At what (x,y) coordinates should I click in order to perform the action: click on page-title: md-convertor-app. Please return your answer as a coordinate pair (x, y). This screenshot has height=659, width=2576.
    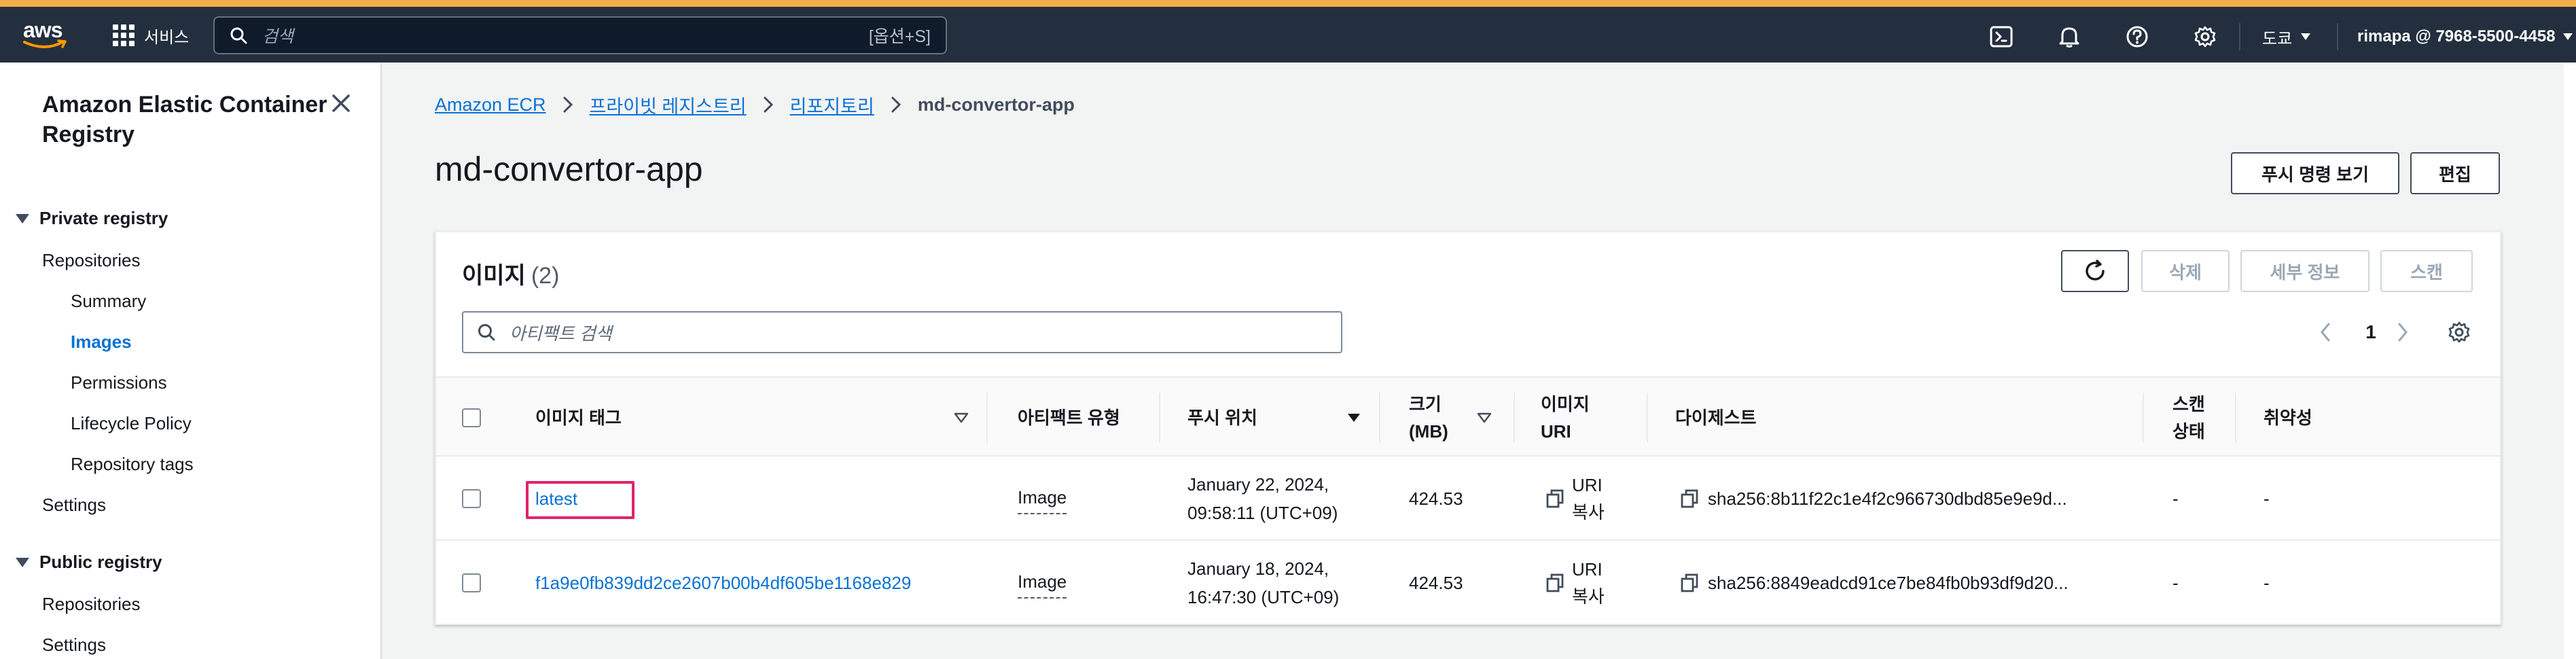
    Looking at the image, I should click on (569, 169).